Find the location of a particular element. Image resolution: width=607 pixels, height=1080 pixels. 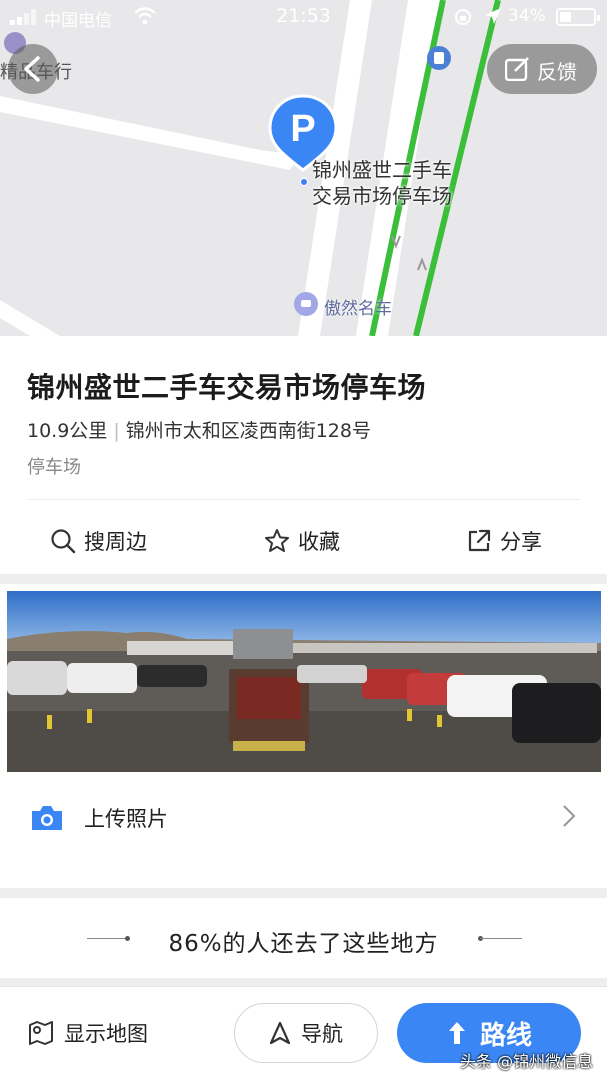

divider is located at coordinates (303, 499).